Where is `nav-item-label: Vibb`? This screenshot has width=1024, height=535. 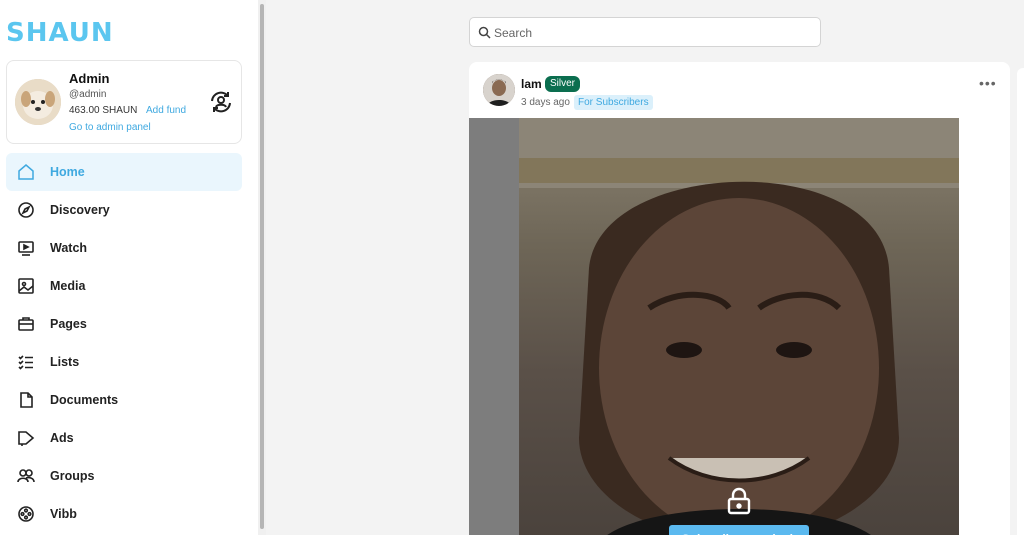 nav-item-label: Vibb is located at coordinates (63, 514).